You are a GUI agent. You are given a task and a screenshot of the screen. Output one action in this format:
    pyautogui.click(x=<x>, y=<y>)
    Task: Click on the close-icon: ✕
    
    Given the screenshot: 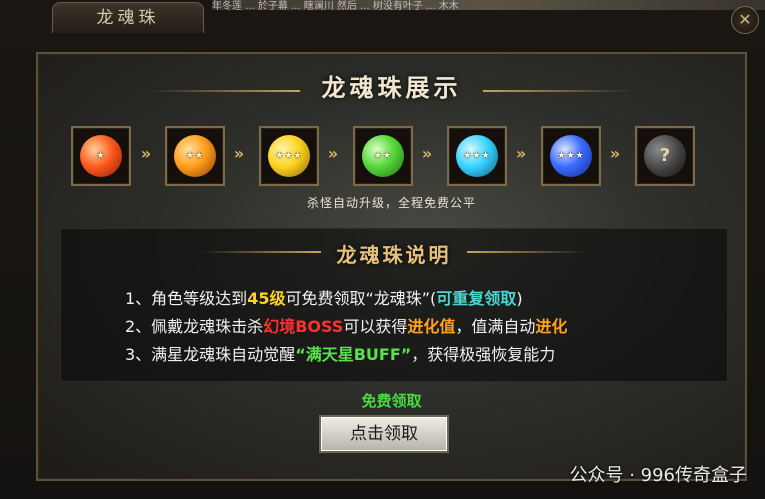 What is the action you would take?
    pyautogui.click(x=745, y=20)
    